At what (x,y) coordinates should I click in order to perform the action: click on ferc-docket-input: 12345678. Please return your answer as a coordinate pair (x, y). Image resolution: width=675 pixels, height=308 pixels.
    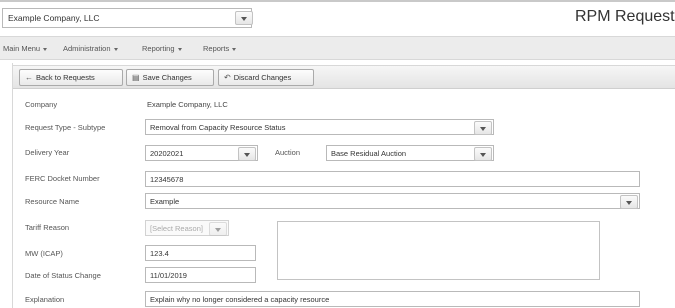
    Looking at the image, I should click on (392, 179).